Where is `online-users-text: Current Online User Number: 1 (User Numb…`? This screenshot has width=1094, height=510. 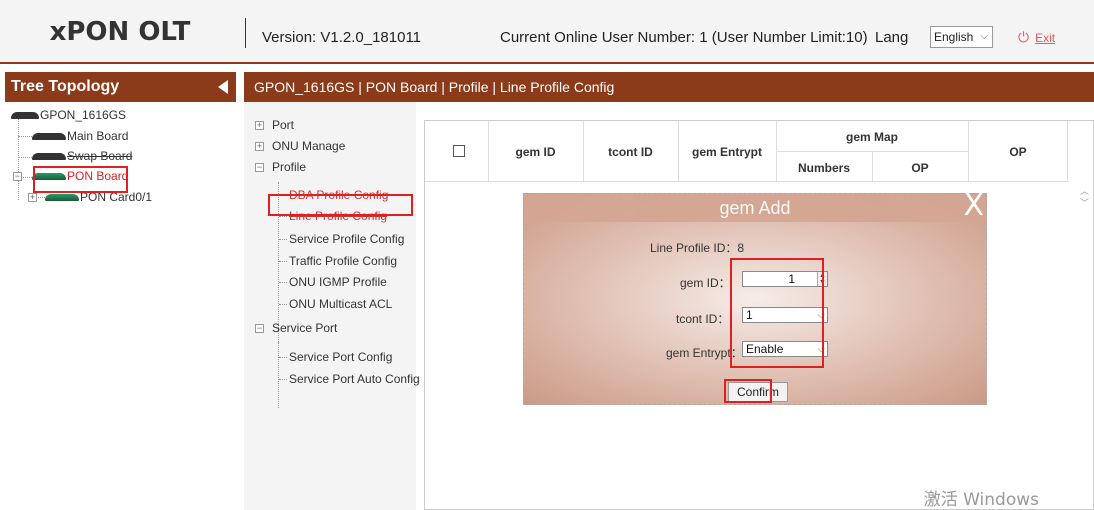 online-users-text: Current Online User Number: 1 (User Numb… is located at coordinates (684, 37).